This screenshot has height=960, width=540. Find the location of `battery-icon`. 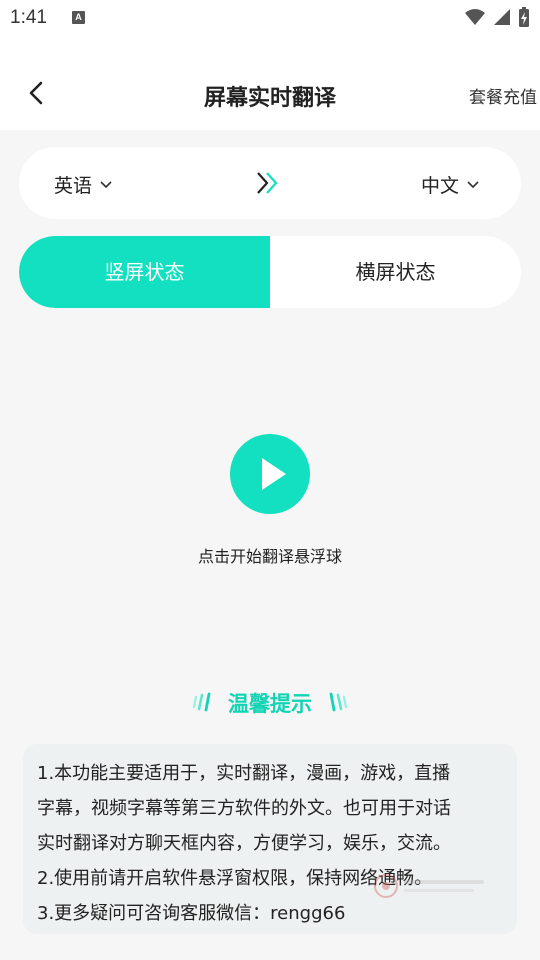

battery-icon is located at coordinates (524, 17).